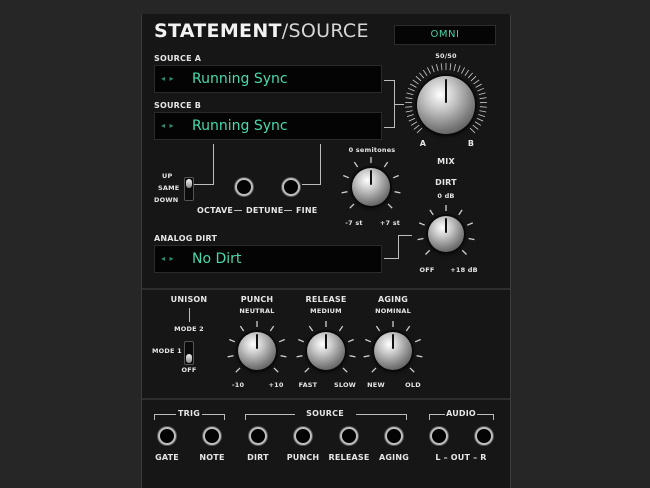 This screenshot has height=488, width=650. Describe the element at coordinates (461, 413) in the screenshot. I see `audio-group-label: AUDIO` at that location.